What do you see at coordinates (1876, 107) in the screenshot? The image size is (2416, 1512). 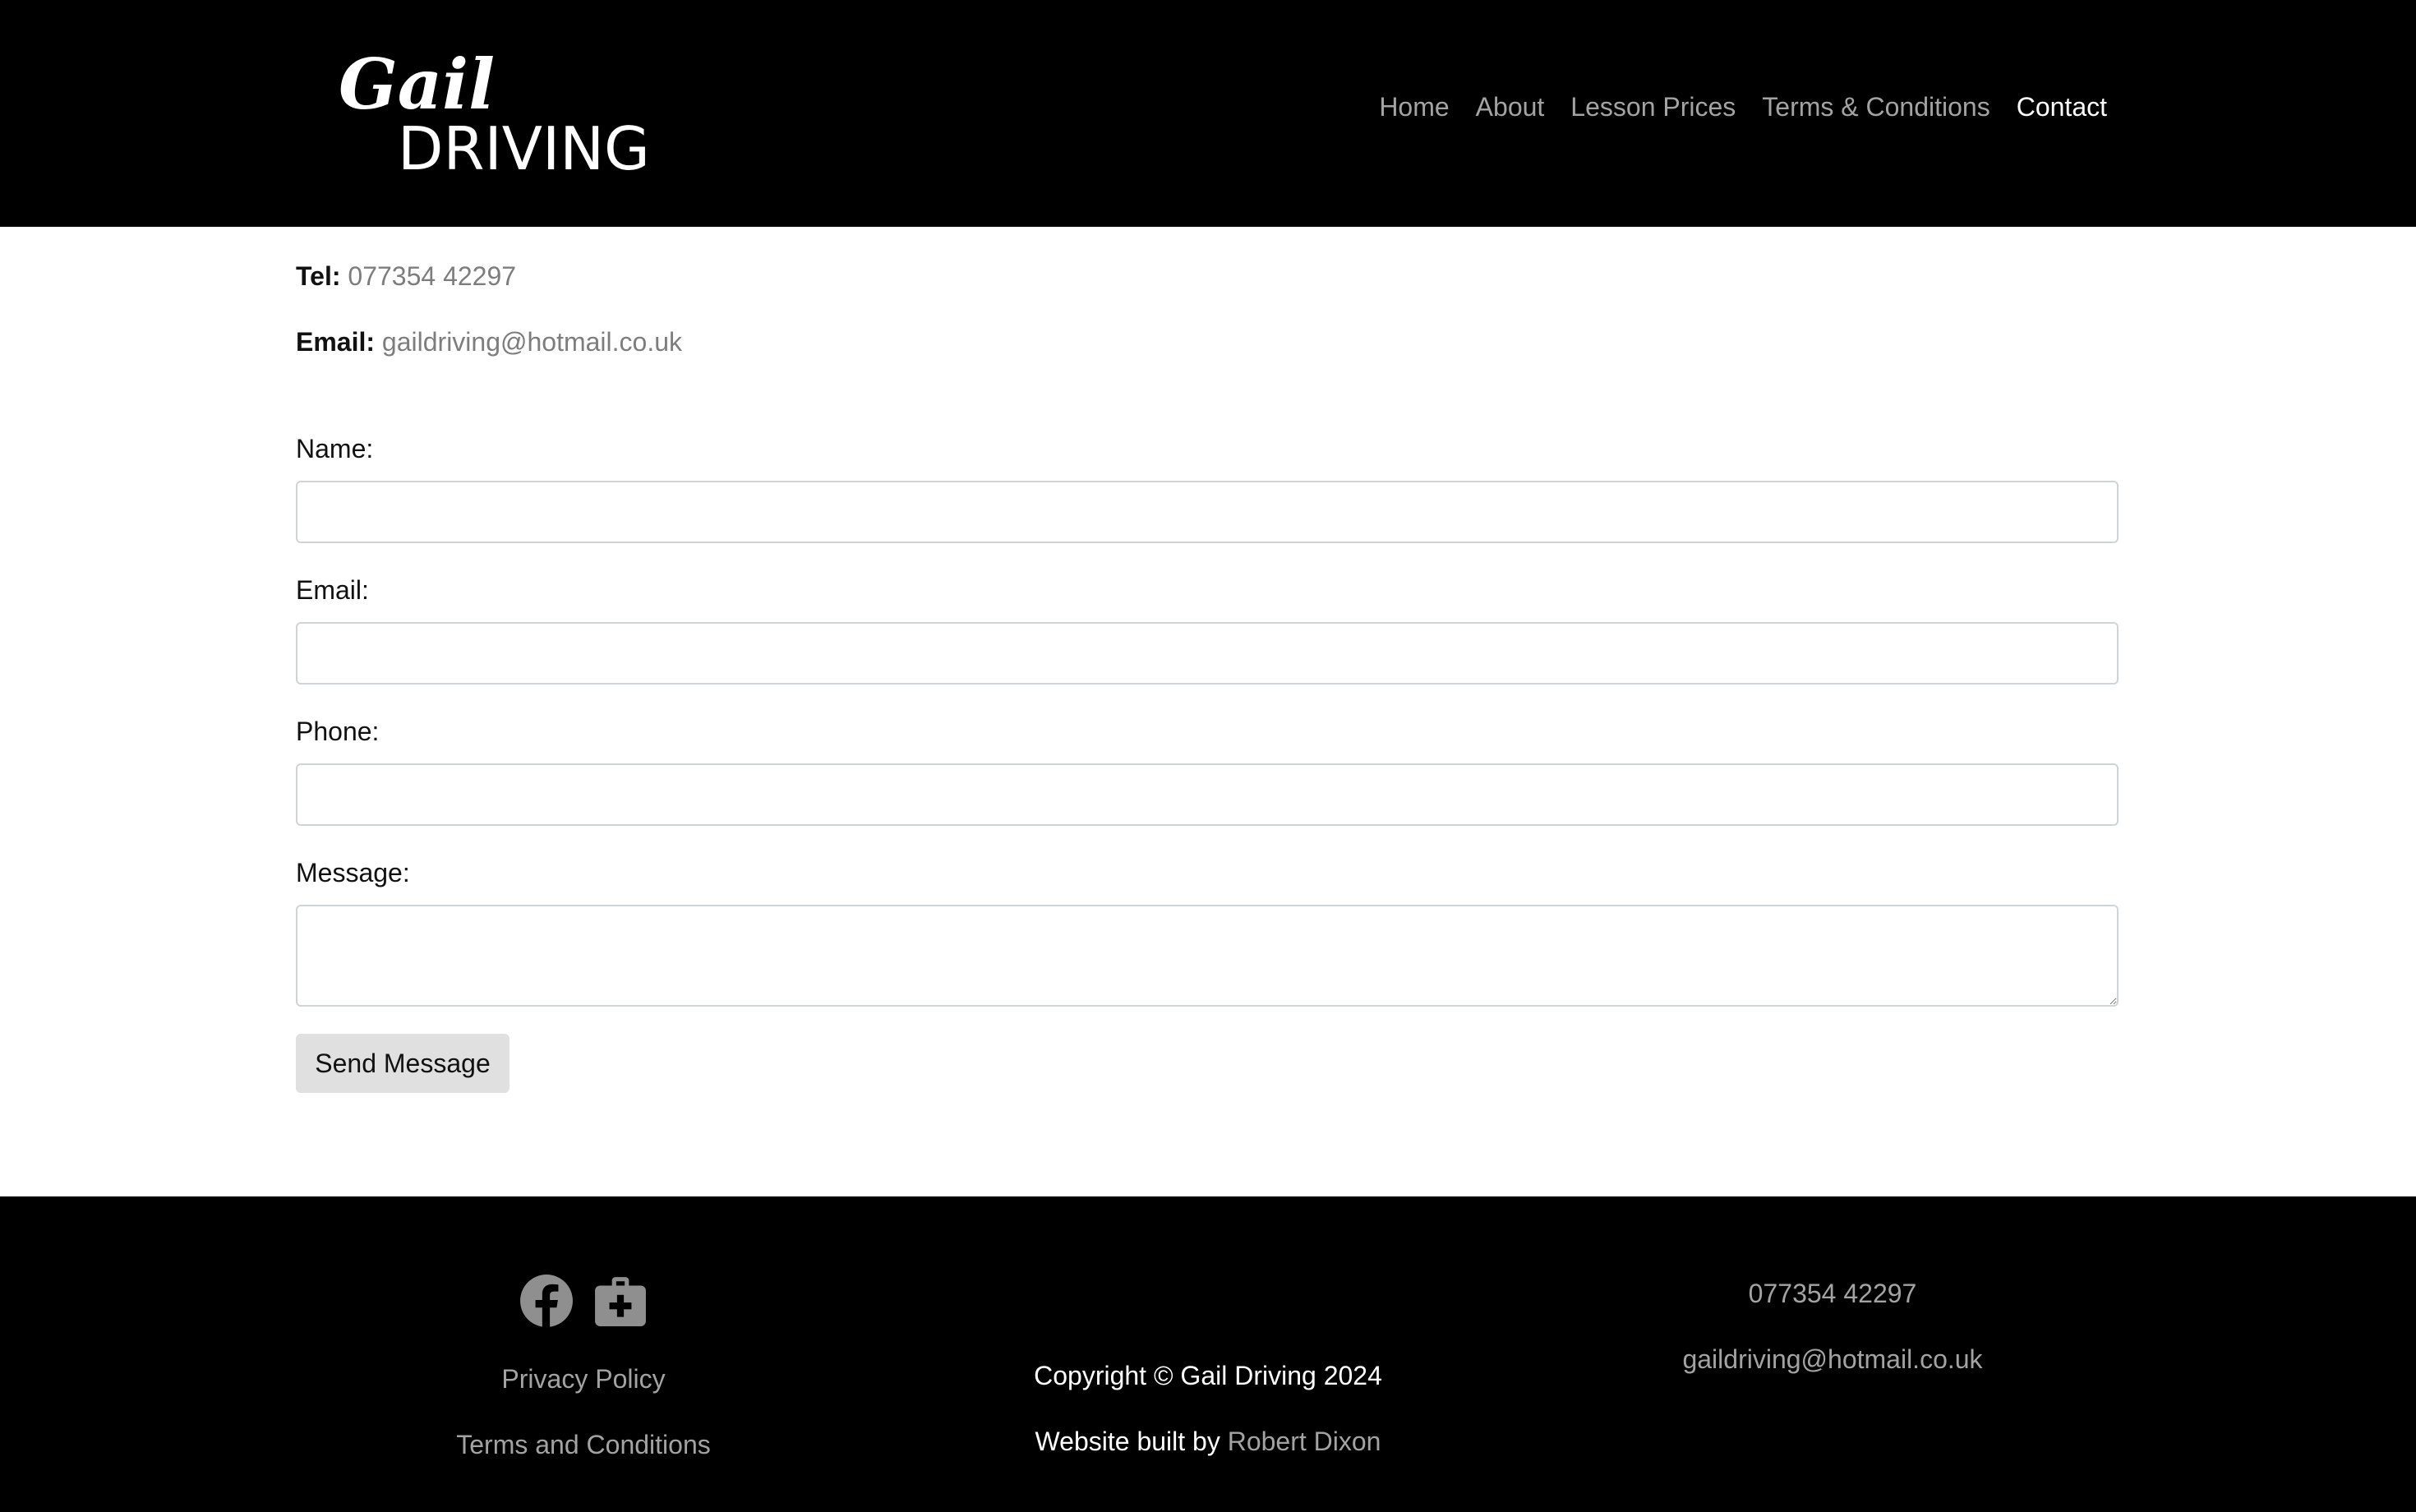 I see `nav-terms-conditions: Terms & Conditions` at bounding box center [1876, 107].